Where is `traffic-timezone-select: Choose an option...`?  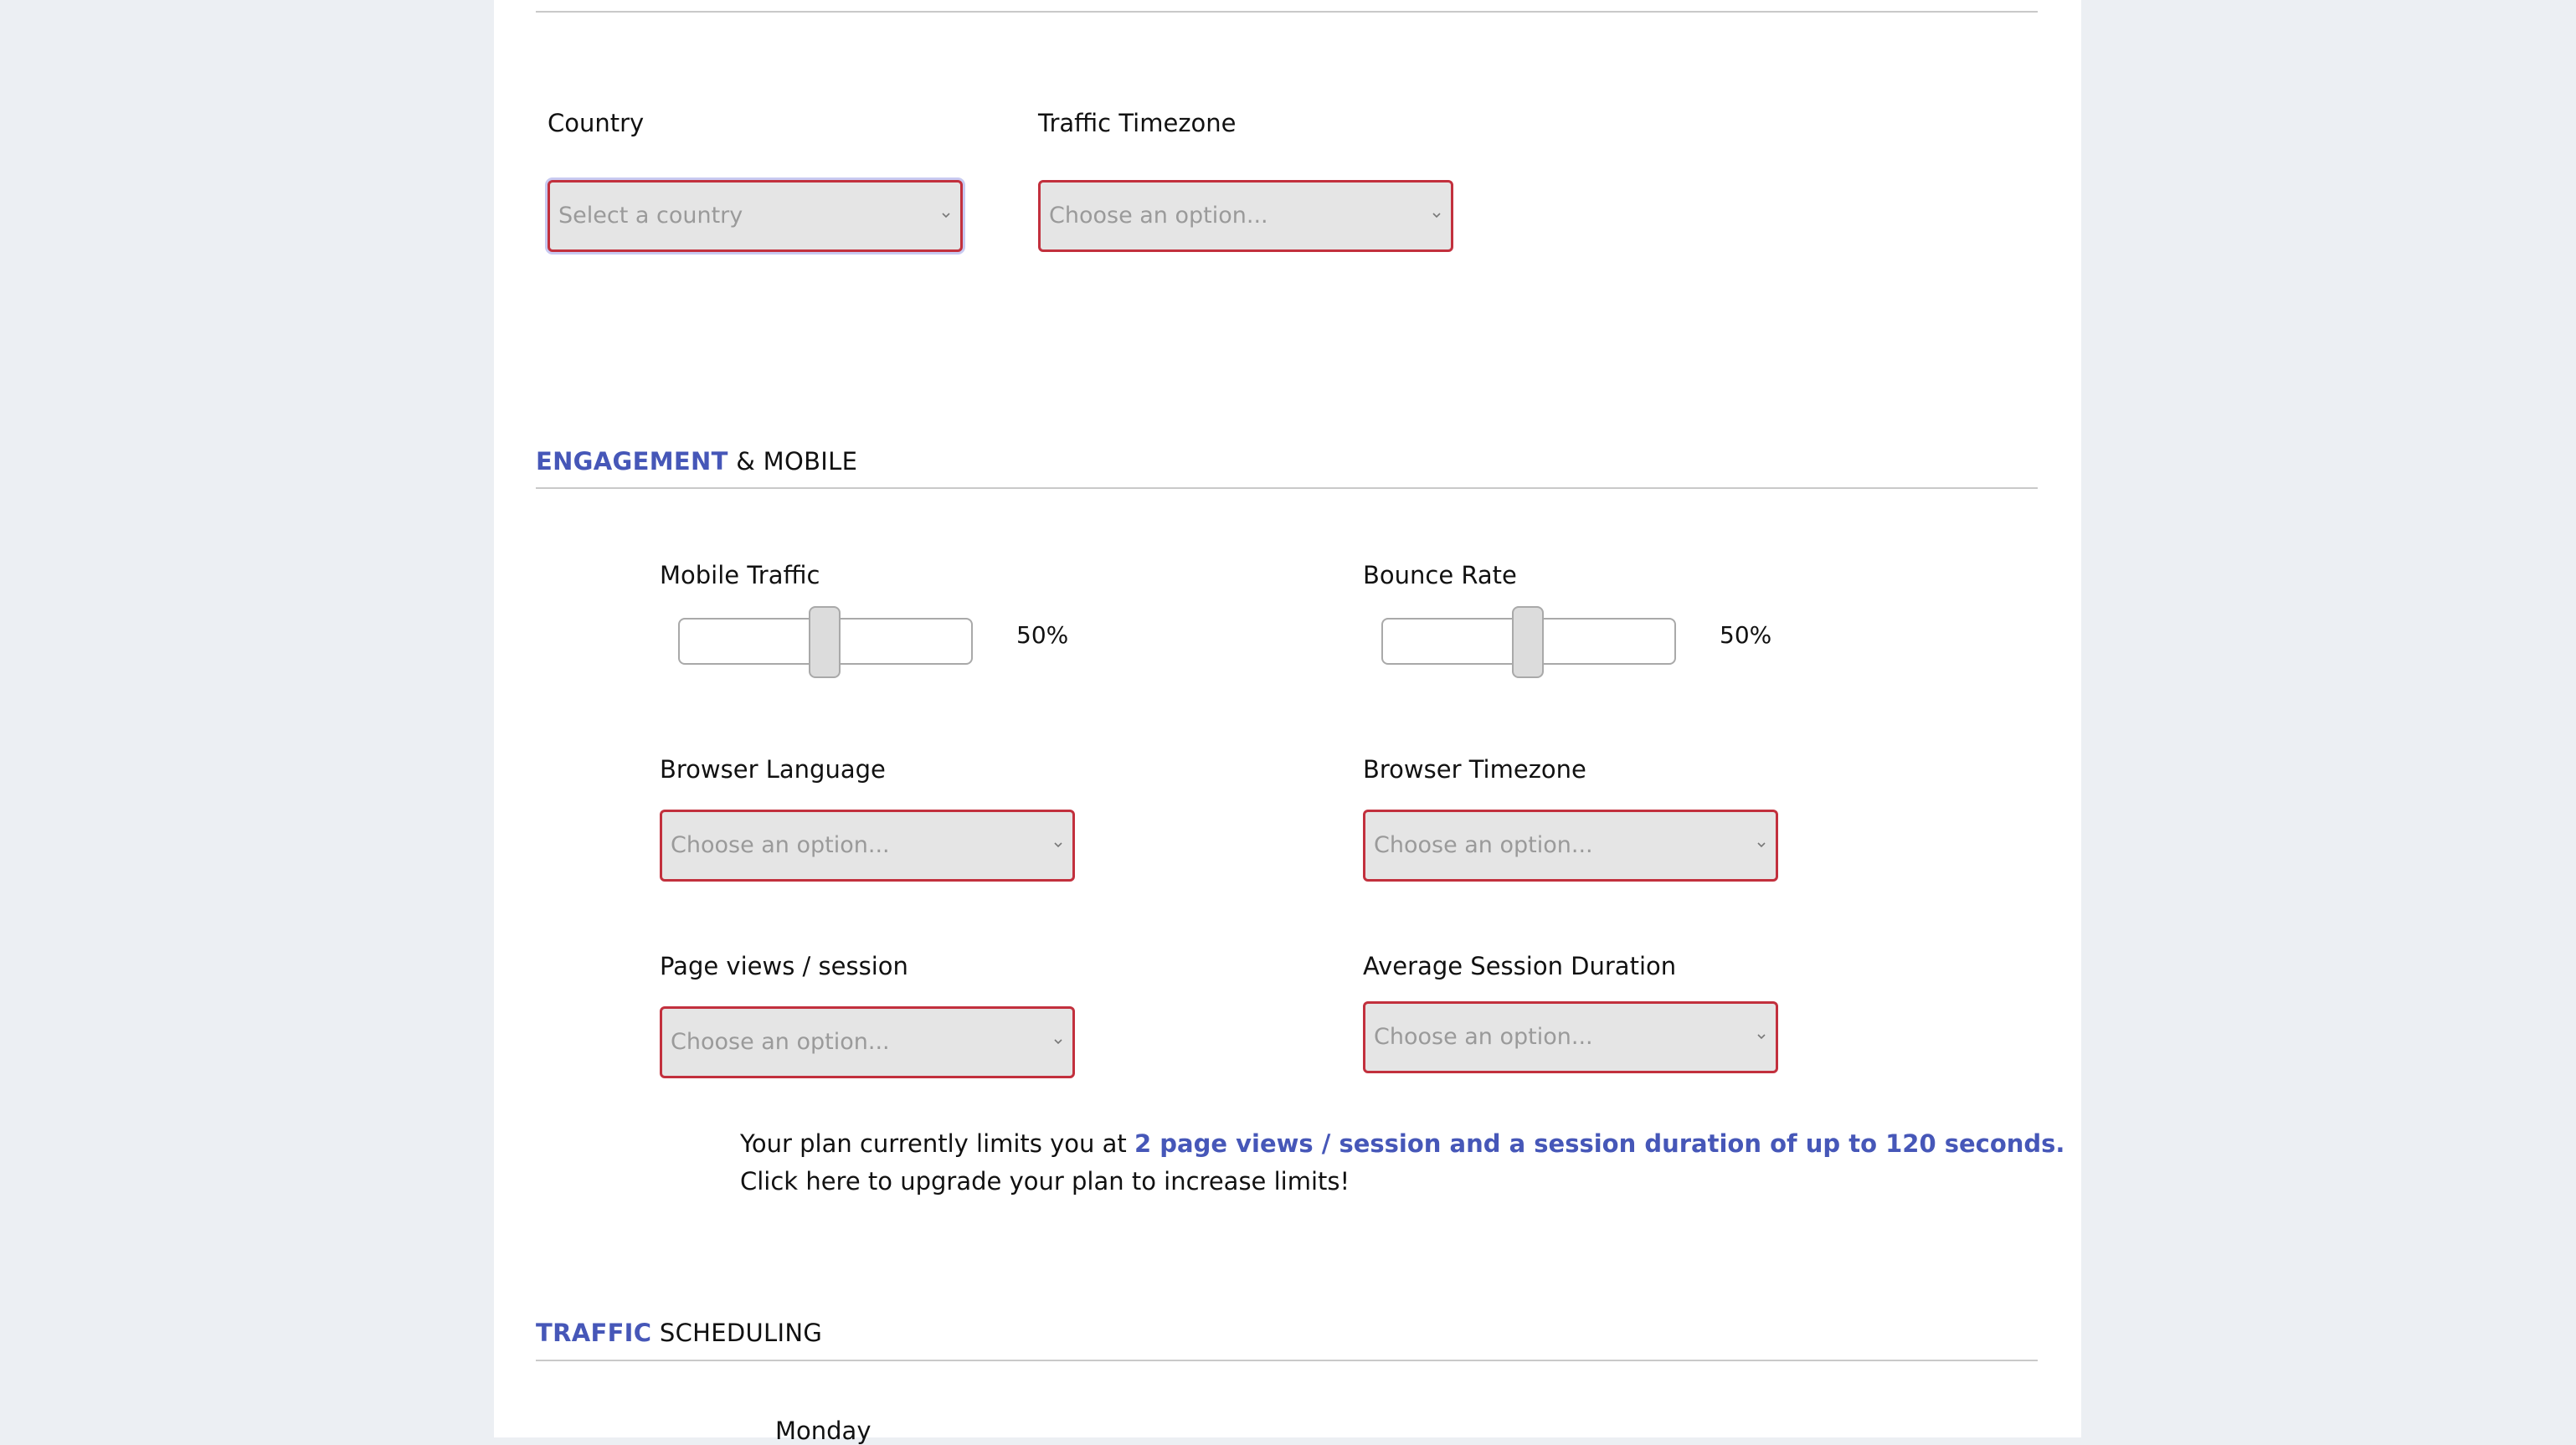 traffic-timezone-select: Choose an option... is located at coordinates (1246, 216).